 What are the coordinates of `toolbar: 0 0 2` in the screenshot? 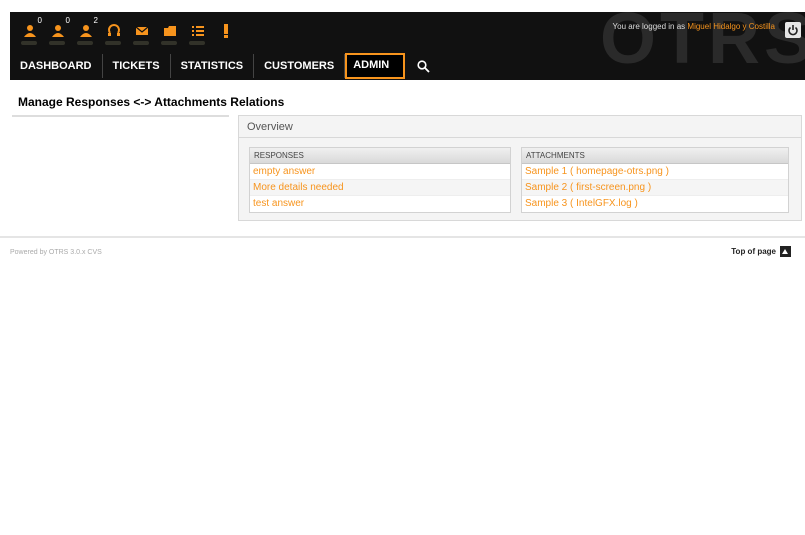 It's located at (130, 31).